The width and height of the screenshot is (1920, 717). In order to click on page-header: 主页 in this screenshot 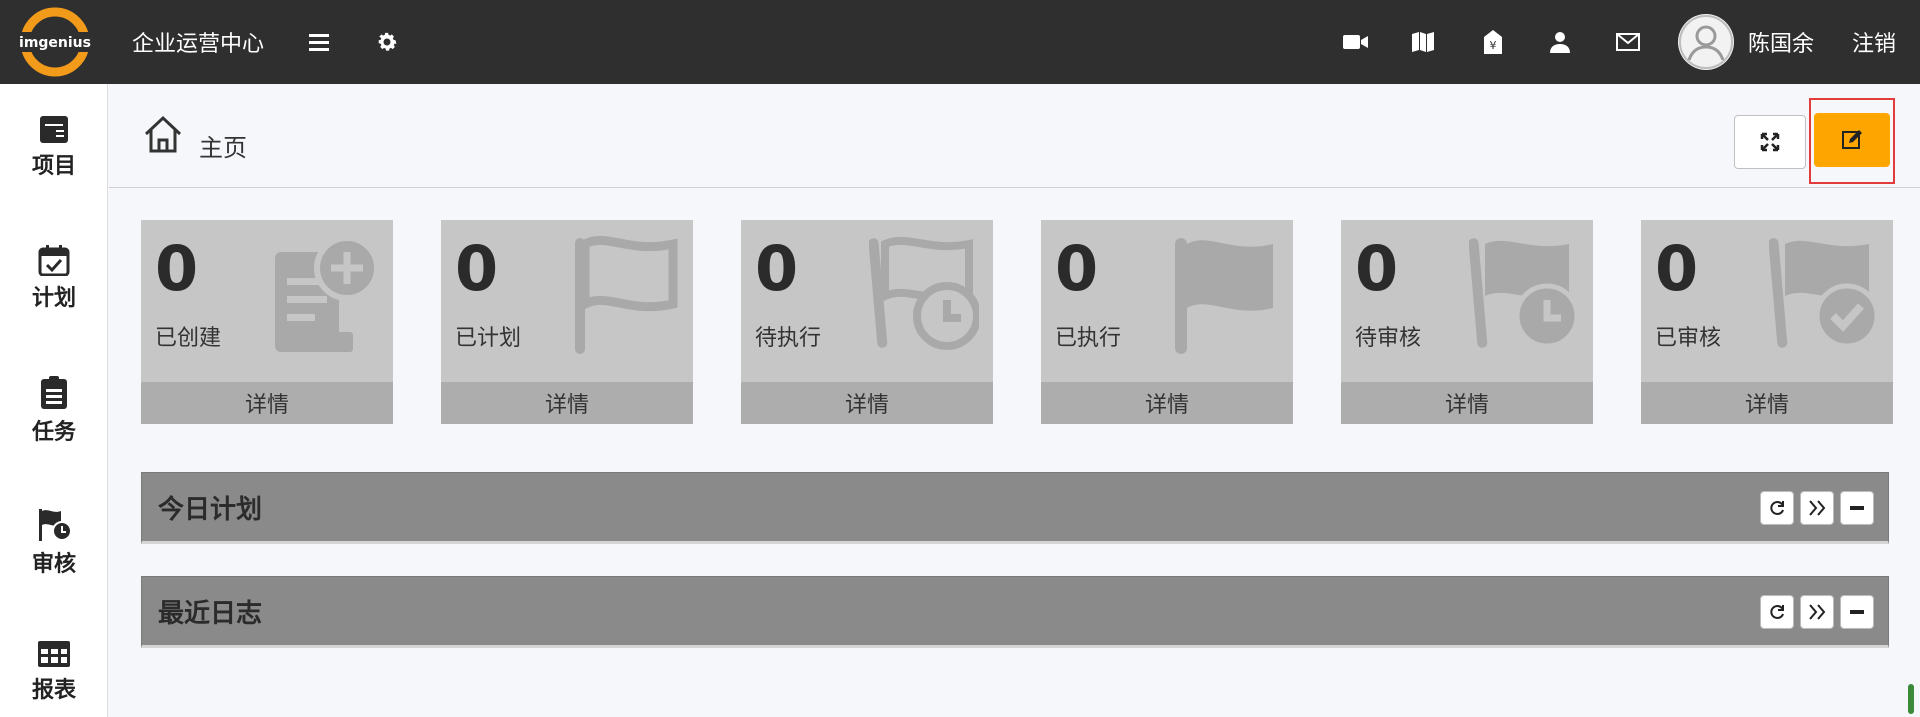, I will do `click(1014, 136)`.